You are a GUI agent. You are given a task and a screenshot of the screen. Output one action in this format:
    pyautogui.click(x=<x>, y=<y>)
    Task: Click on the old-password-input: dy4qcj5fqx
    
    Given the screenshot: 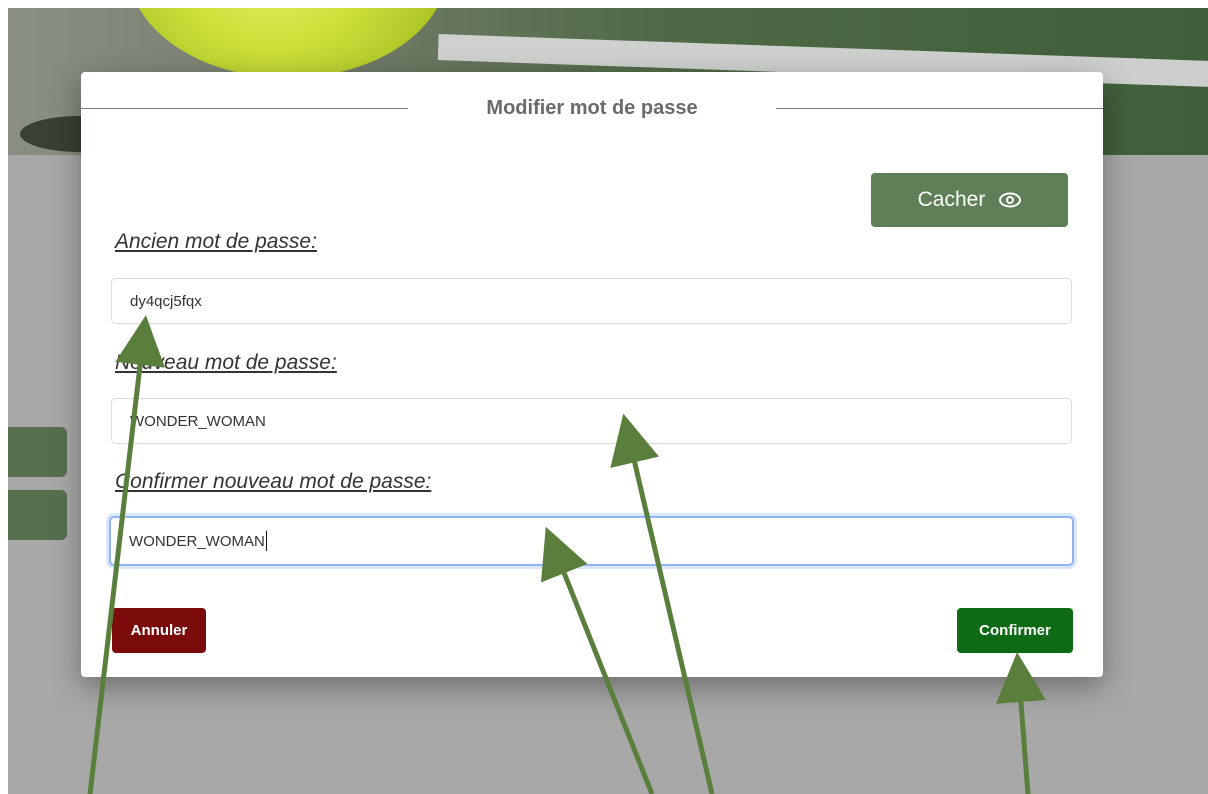 What is the action you would take?
    pyautogui.click(x=591, y=301)
    